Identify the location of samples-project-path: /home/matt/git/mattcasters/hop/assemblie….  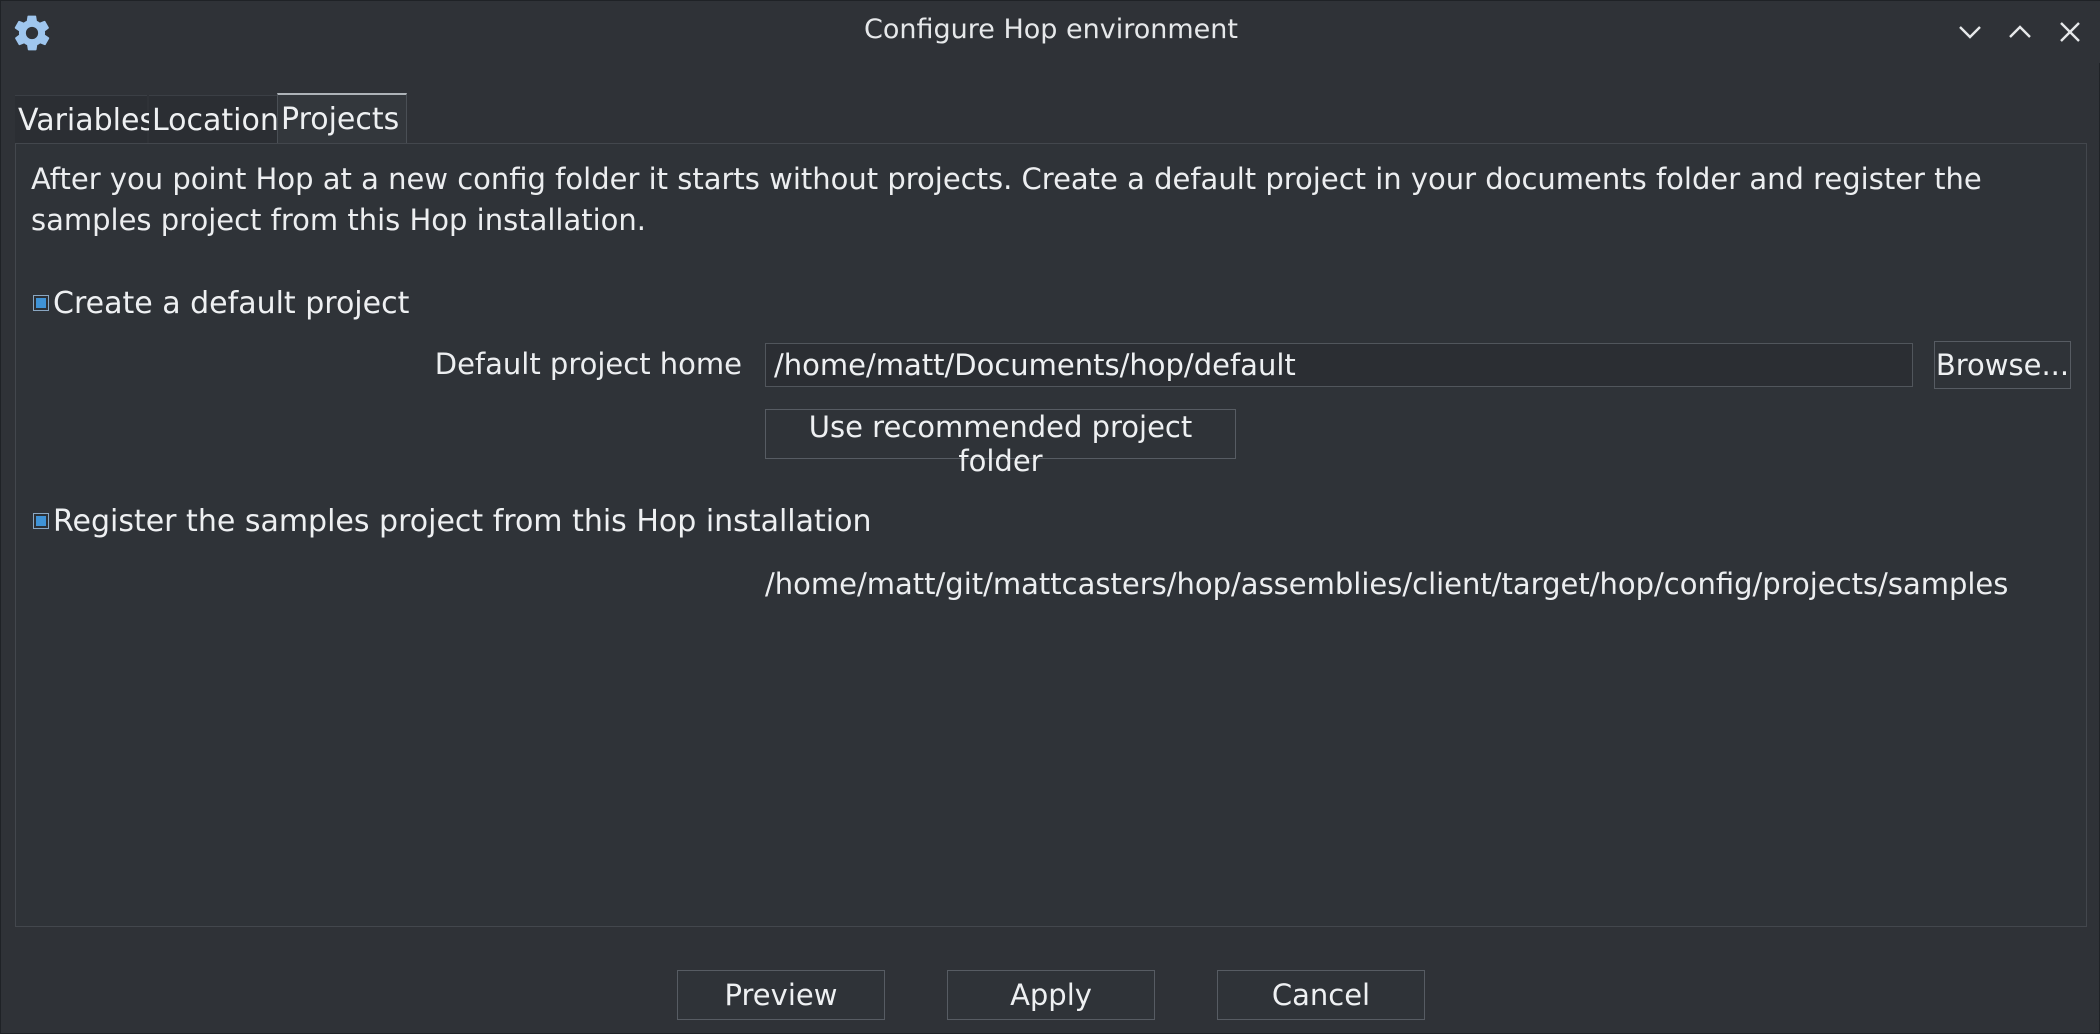
(1387, 584).